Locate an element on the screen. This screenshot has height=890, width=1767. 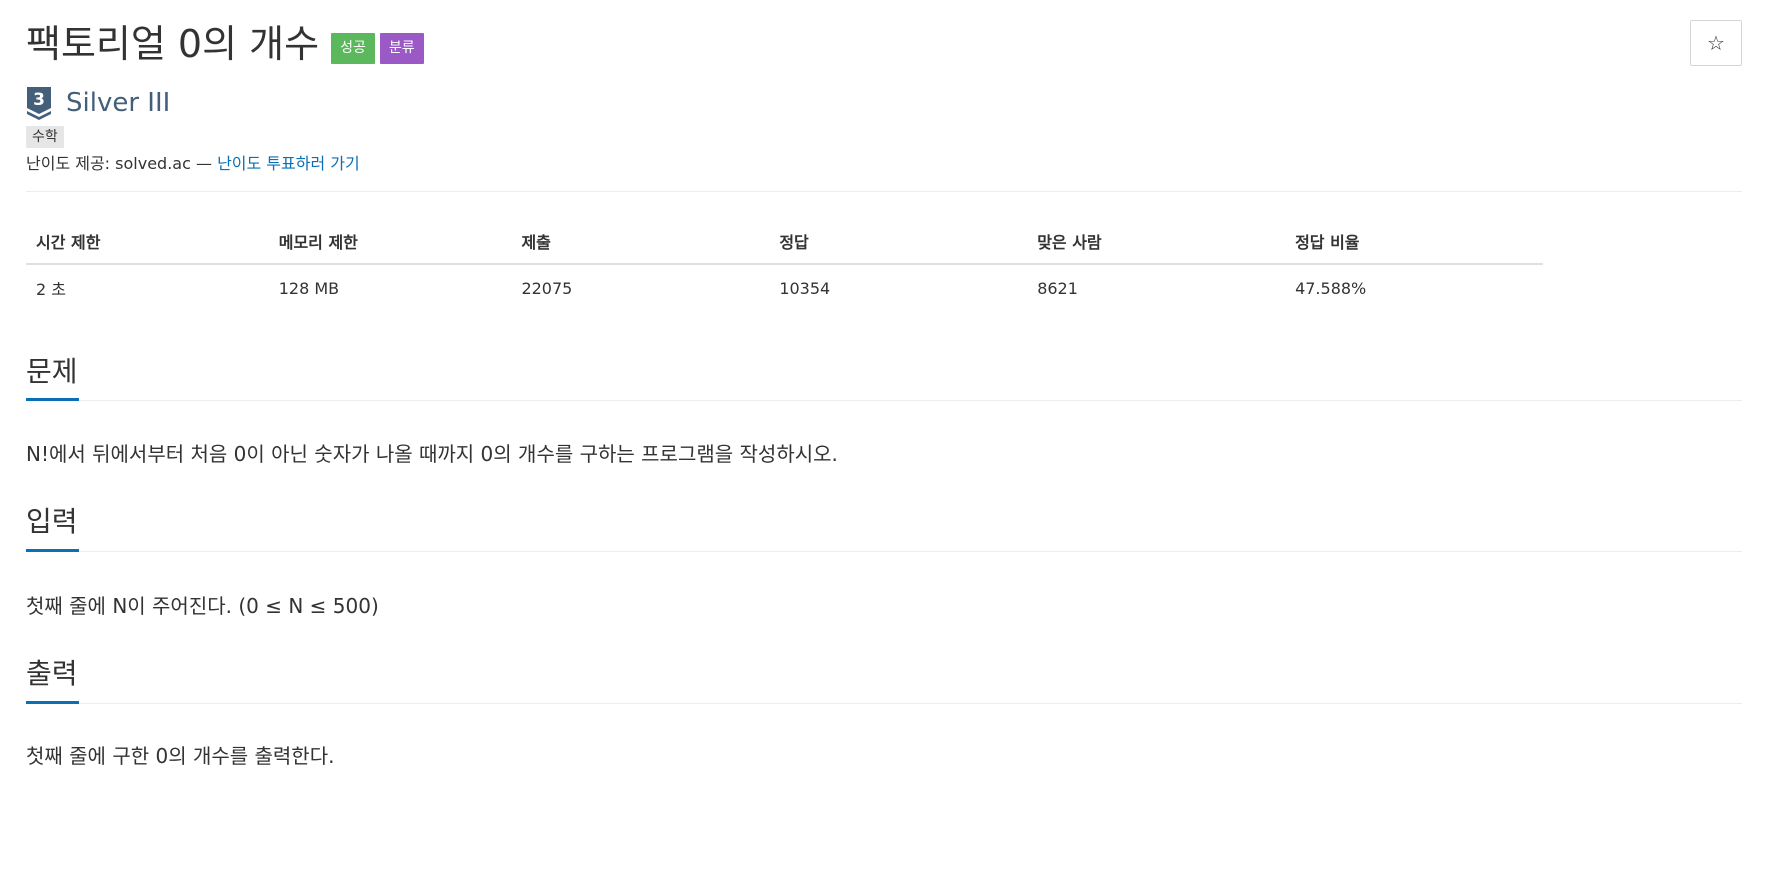
stats-header-accept-ratio: 정답 비율 is located at coordinates (1414, 242).